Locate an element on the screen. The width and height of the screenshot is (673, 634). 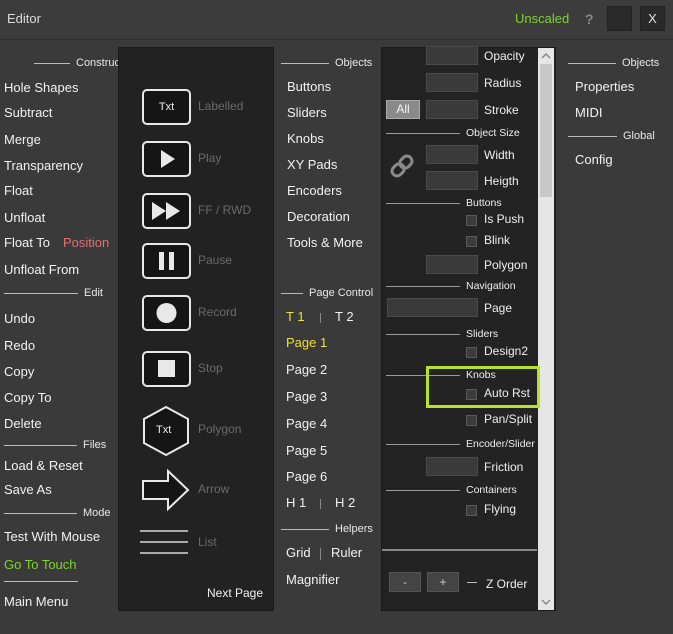
template-play is located at coordinates (166, 159).